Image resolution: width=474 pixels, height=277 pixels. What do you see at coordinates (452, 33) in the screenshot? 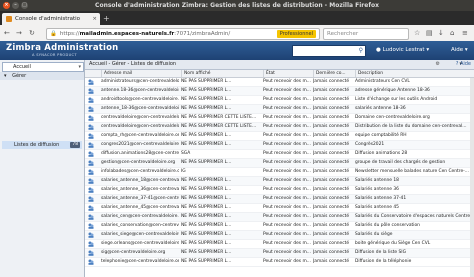
I see `home-icon: ⌂` at bounding box center [452, 33].